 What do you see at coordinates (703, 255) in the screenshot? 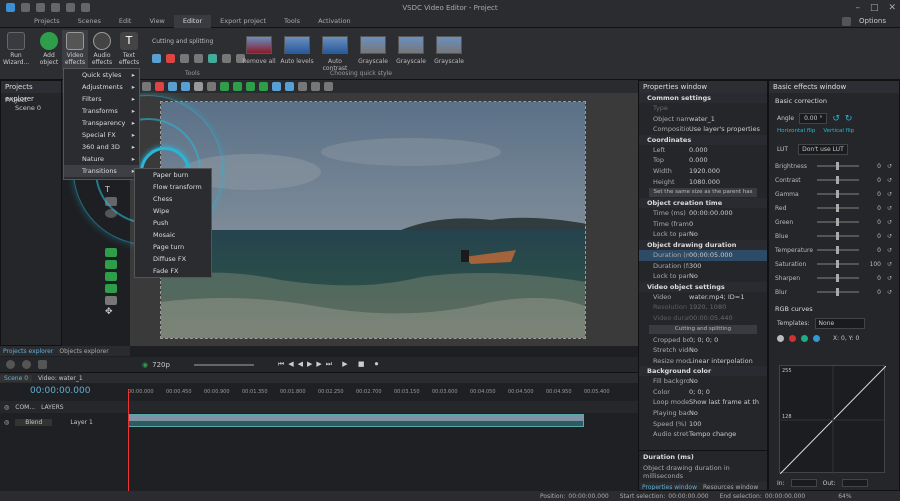
I see `property-row: Duration (ms)00:00:05.000` at bounding box center [703, 255].